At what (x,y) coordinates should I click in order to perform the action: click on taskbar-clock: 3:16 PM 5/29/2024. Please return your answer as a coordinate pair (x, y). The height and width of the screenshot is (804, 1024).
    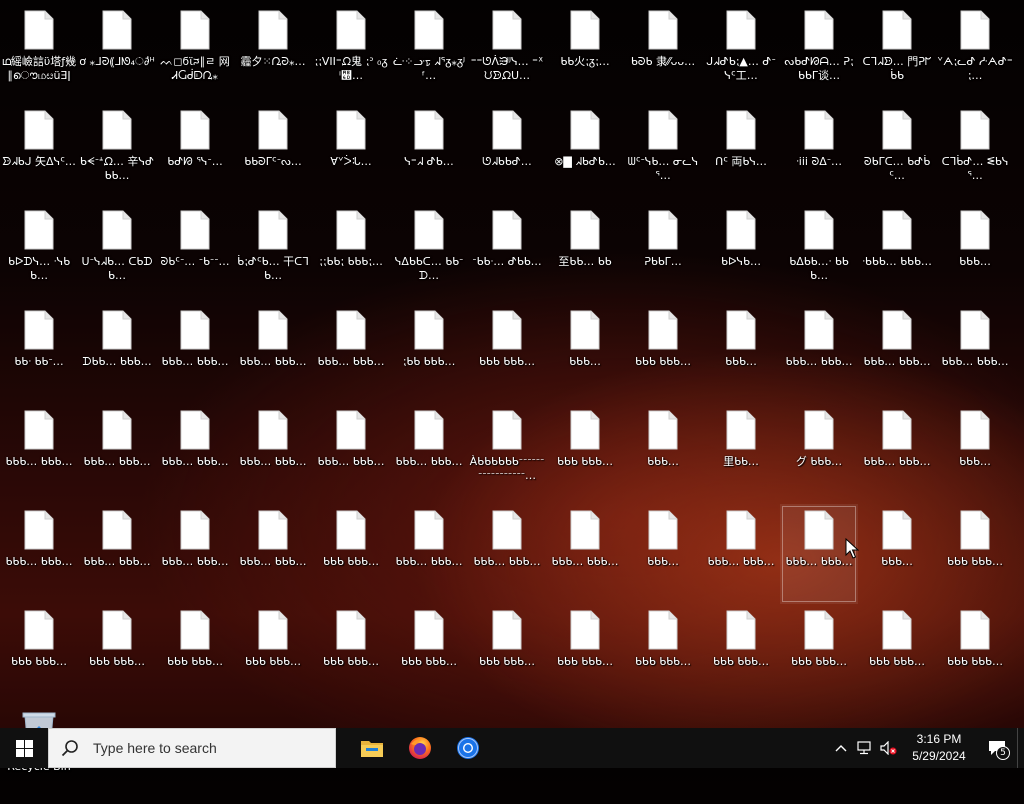
    Looking at the image, I should click on (939, 748).